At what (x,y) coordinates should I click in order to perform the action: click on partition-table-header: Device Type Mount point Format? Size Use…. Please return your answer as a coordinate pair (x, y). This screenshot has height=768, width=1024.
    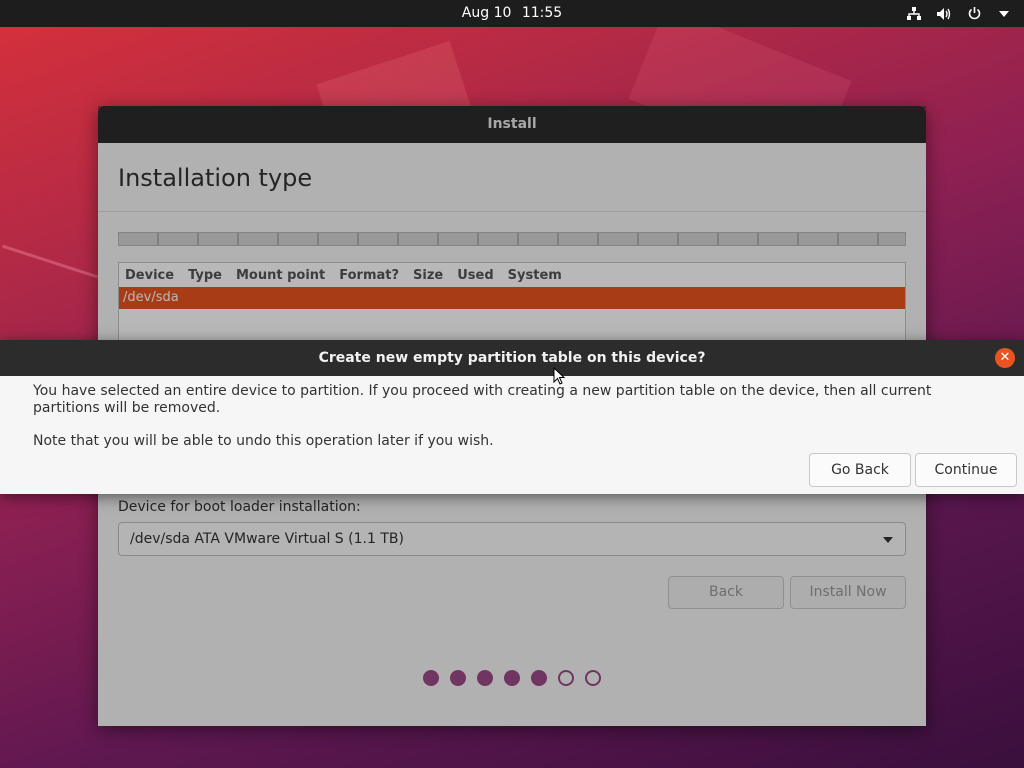
    Looking at the image, I should click on (512, 275).